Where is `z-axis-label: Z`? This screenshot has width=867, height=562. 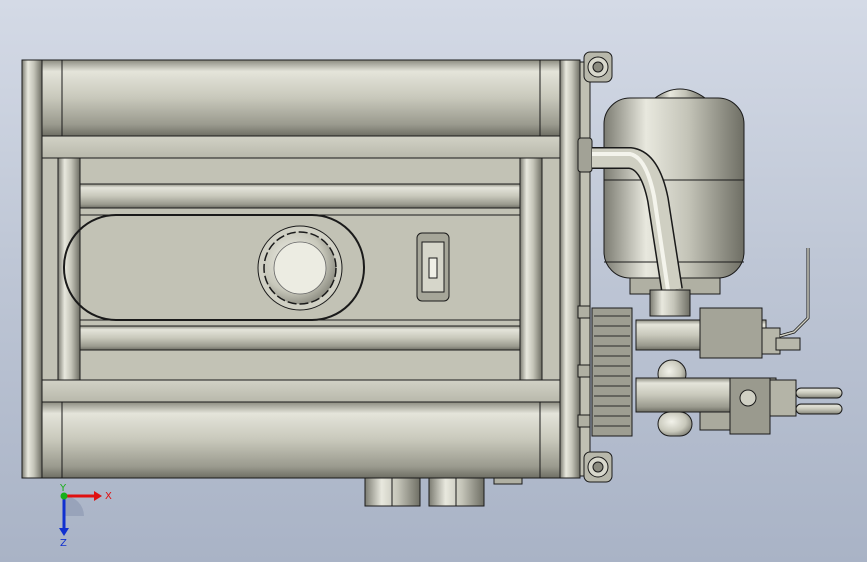
z-axis-label: Z is located at coordinates (63, 543).